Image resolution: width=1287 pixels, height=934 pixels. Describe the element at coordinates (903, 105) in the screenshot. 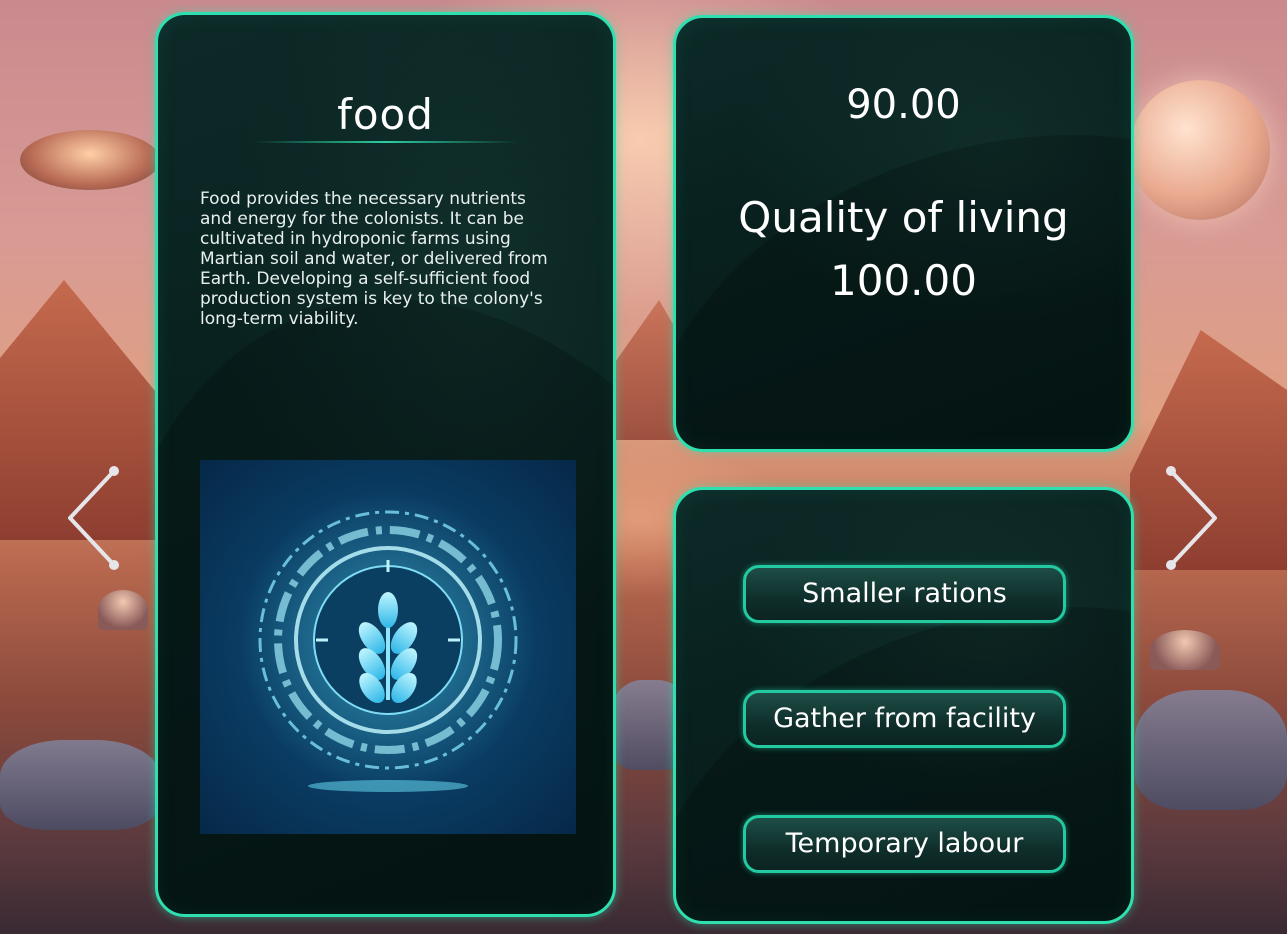

I see `resource-value: 90.00` at that location.